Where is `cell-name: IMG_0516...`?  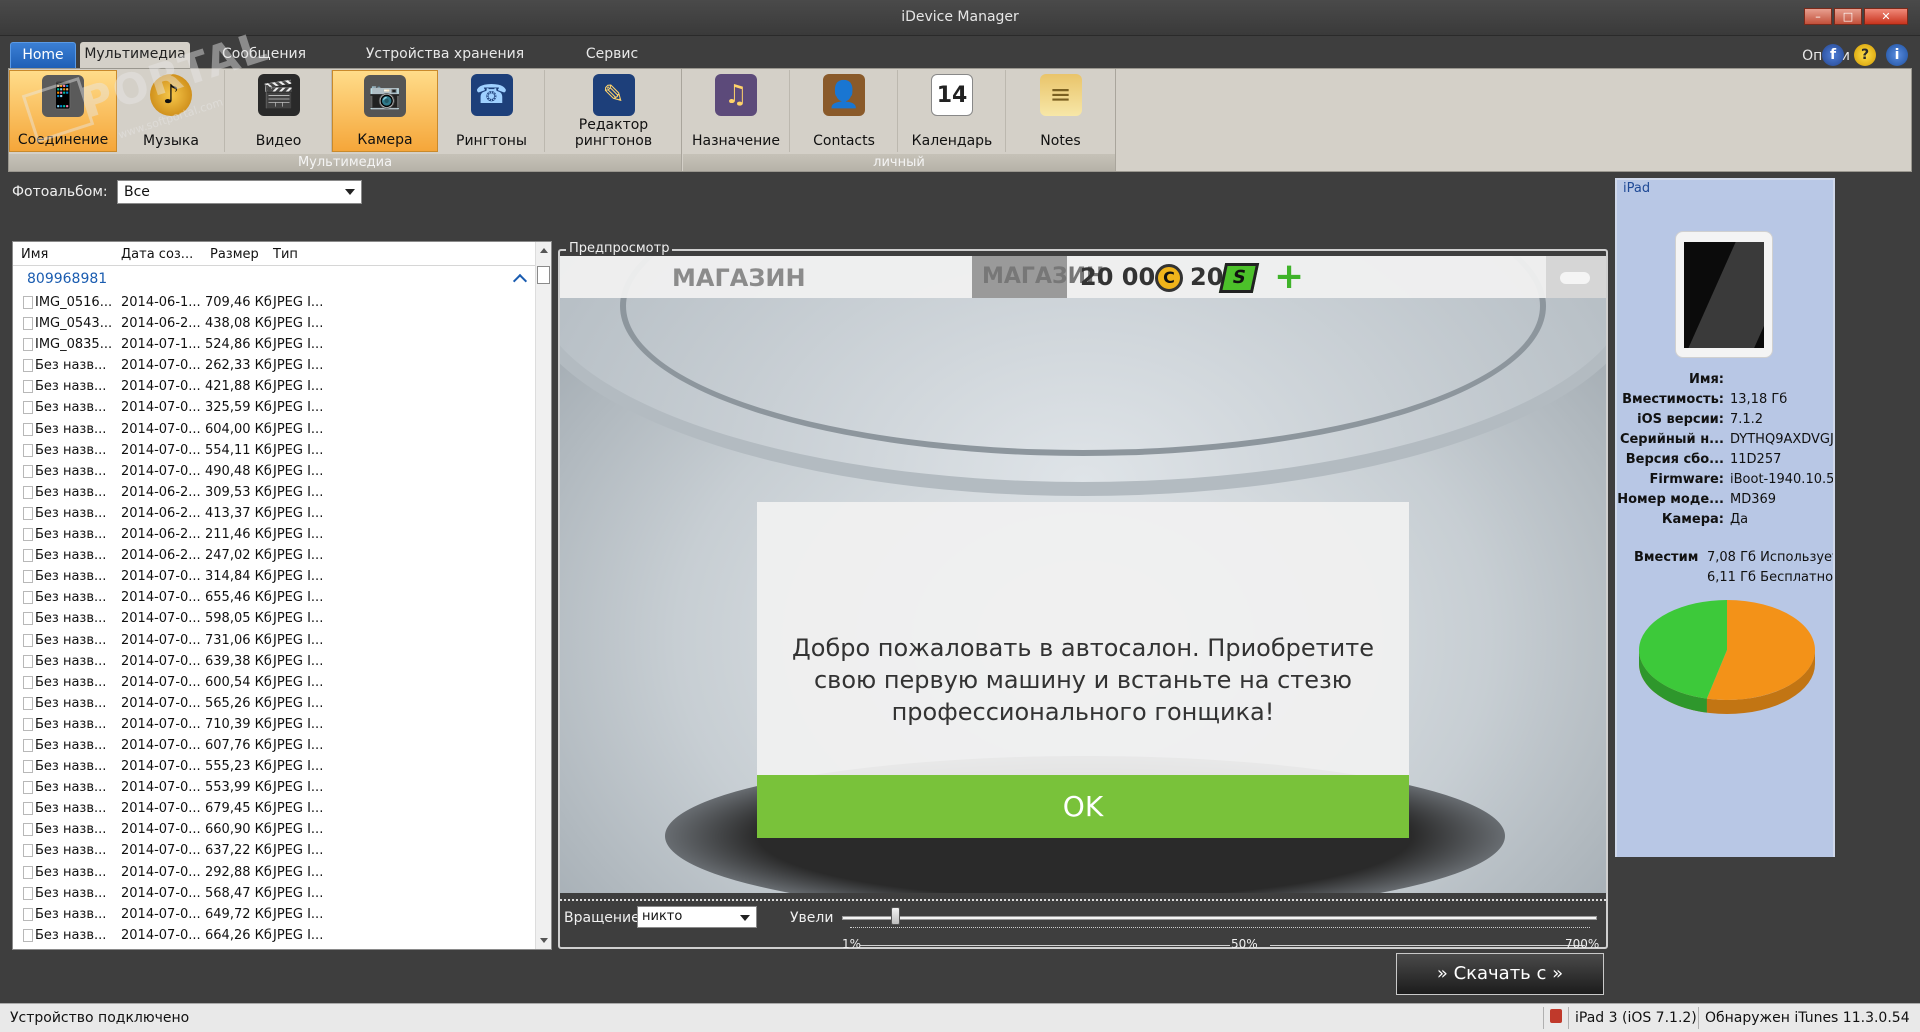 cell-name: IMG_0516... is located at coordinates (74, 302).